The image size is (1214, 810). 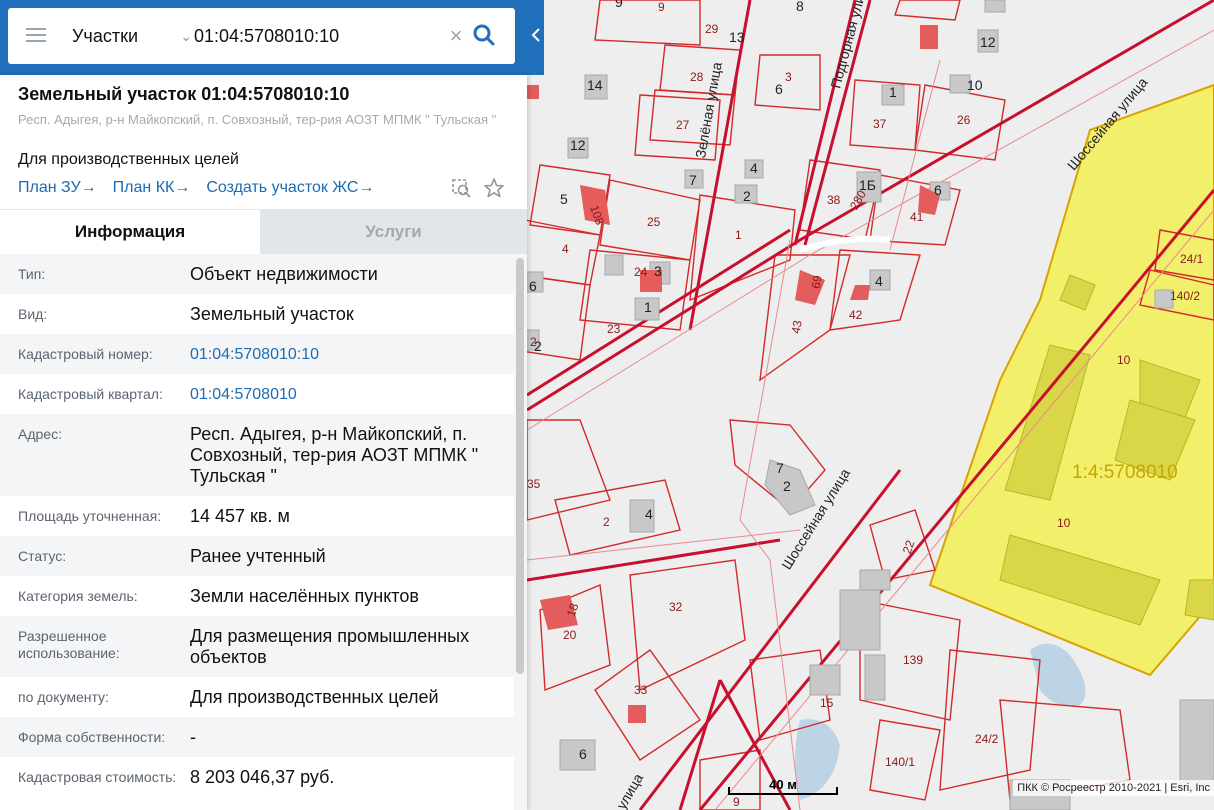 I want to click on search-icon, so click(x=484, y=35).